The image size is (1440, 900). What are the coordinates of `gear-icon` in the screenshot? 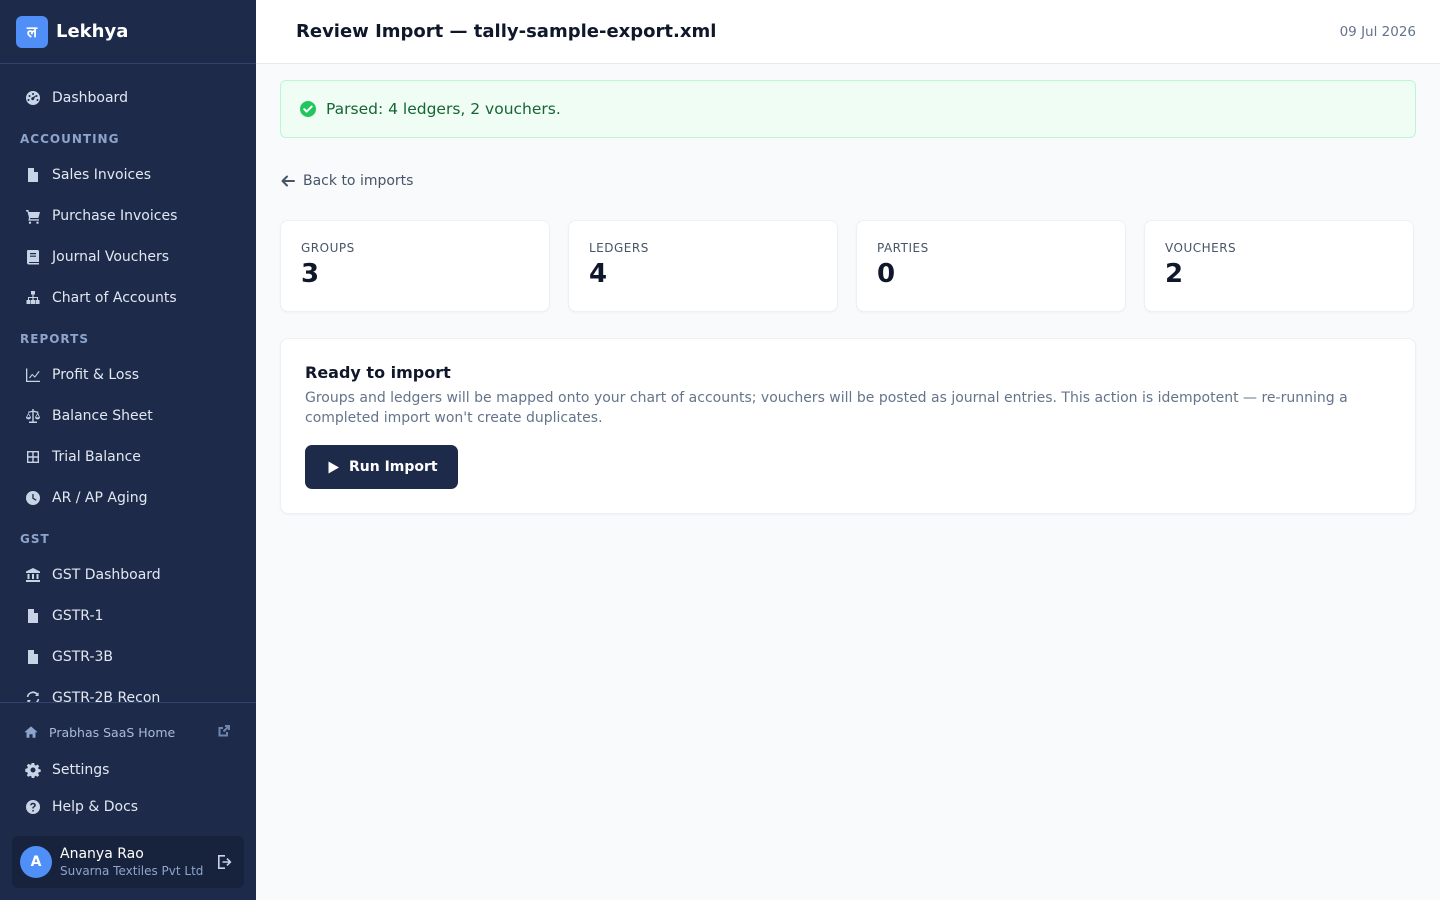 It's located at (33, 770).